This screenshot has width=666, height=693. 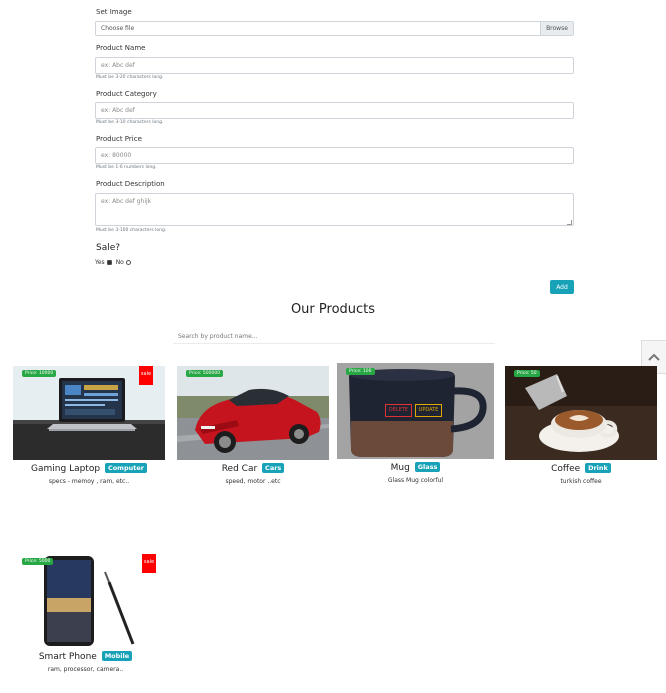 What do you see at coordinates (562, 287) in the screenshot?
I see `add-button: Add` at bounding box center [562, 287].